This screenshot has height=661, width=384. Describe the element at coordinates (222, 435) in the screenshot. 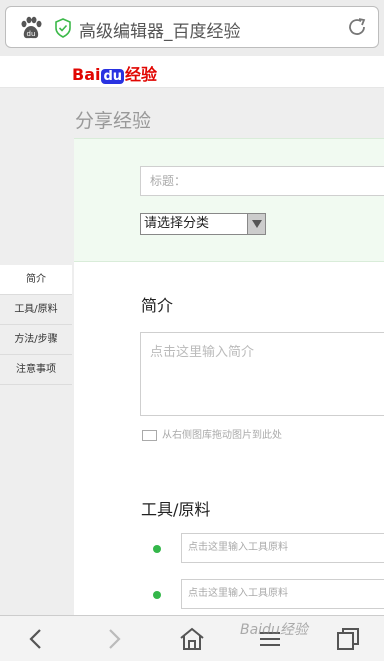

I see `drag-hint-text: 从右侧图库拖动图片到此处` at that location.